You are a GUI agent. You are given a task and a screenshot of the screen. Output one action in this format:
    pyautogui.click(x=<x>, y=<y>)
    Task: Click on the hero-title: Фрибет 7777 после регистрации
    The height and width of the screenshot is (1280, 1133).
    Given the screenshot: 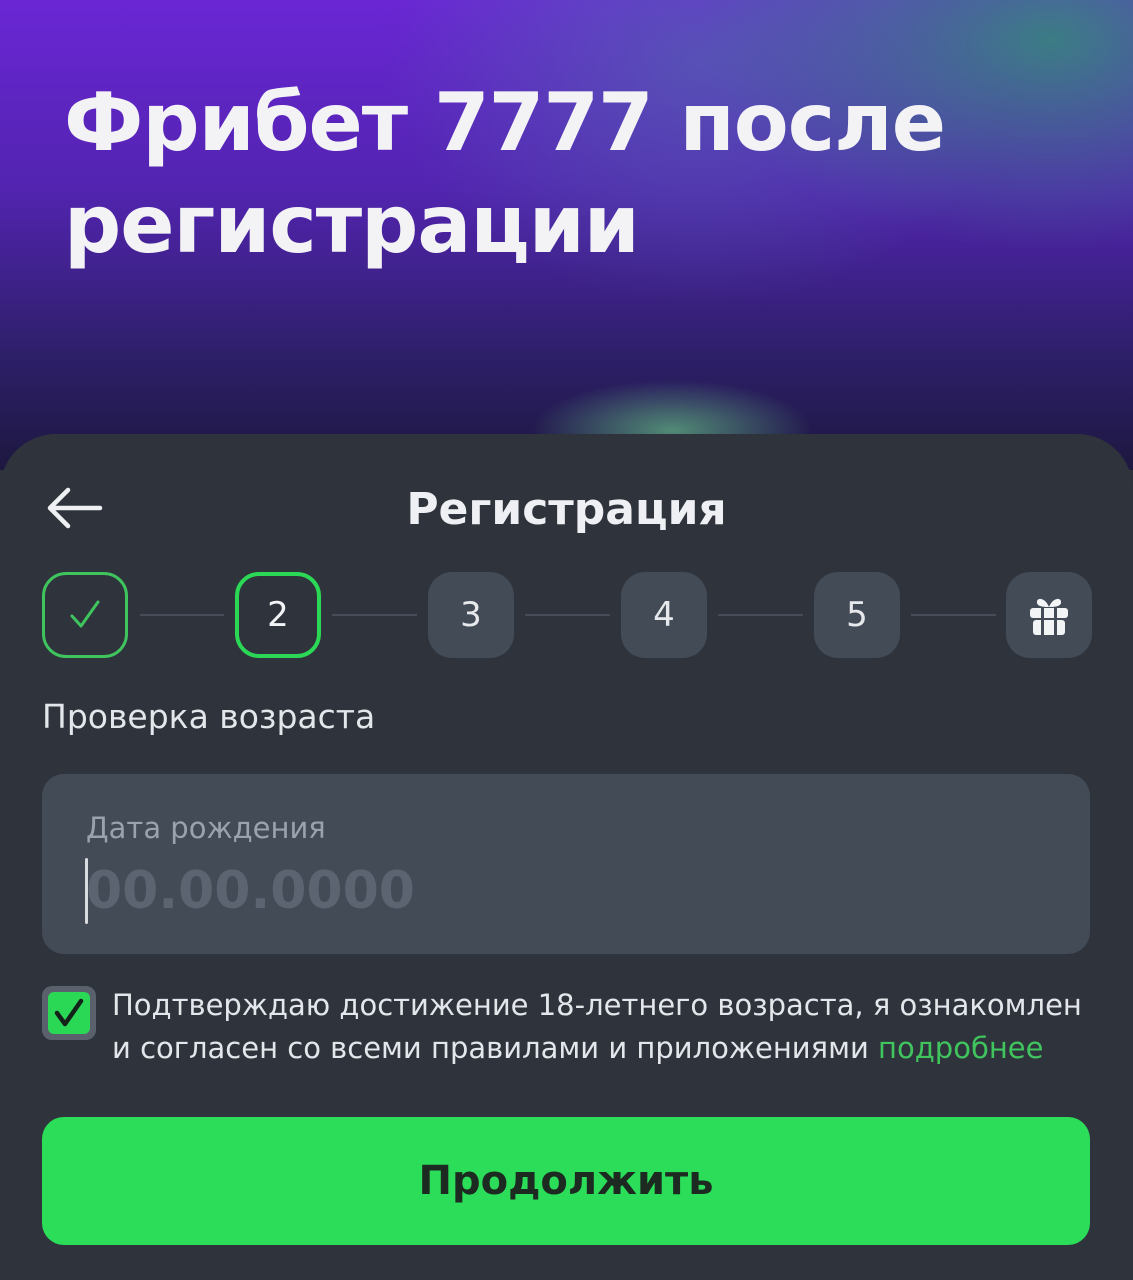 What is the action you would take?
    pyautogui.click(x=564, y=174)
    